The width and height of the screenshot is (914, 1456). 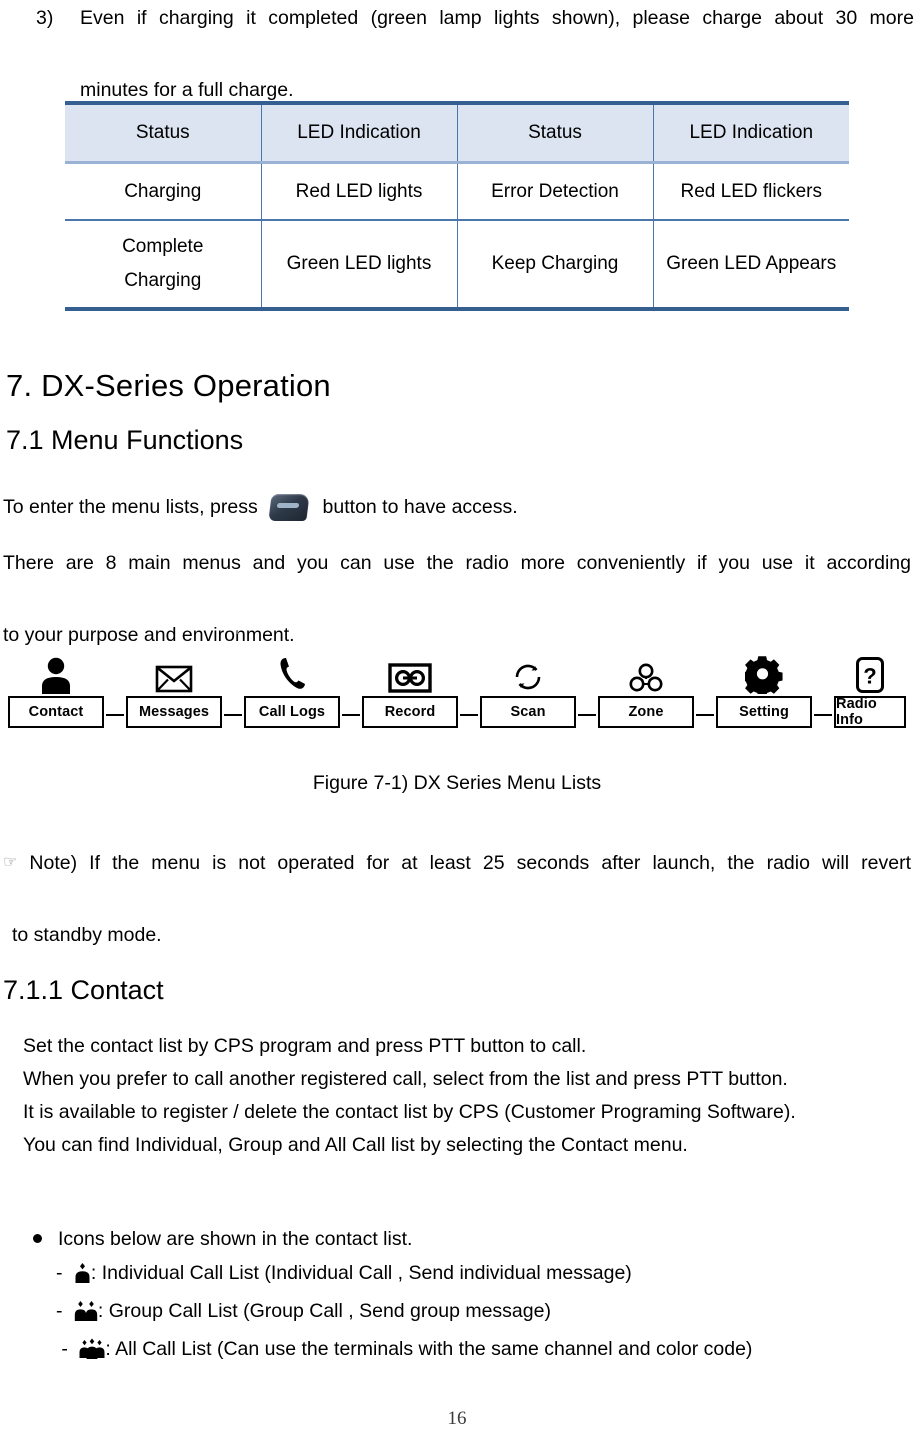 What do you see at coordinates (174, 668) in the screenshot?
I see `envelope-icon` at bounding box center [174, 668].